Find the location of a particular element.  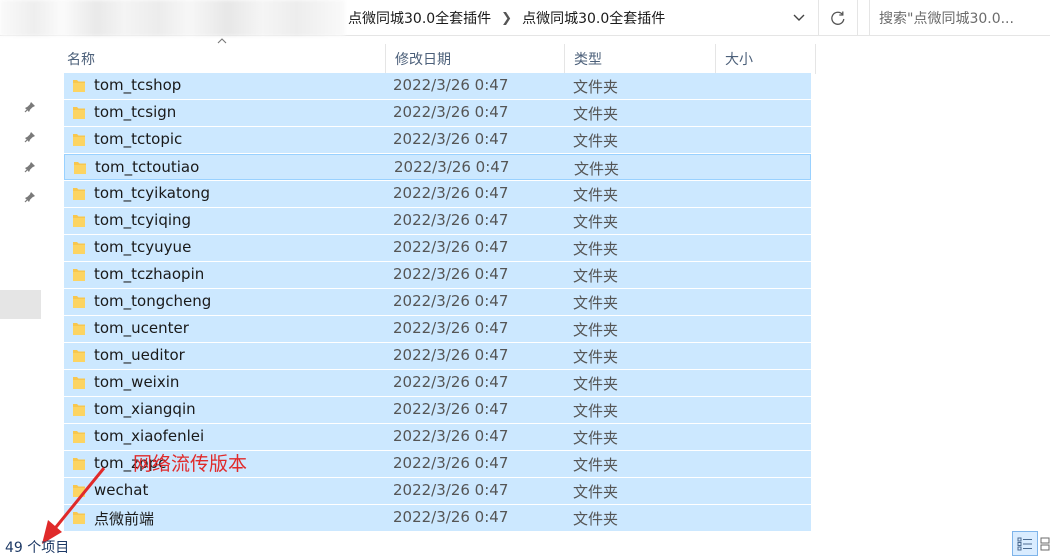

file-row: 点微前端 2022/3/26 0:47 文件夹 is located at coordinates (437, 518).